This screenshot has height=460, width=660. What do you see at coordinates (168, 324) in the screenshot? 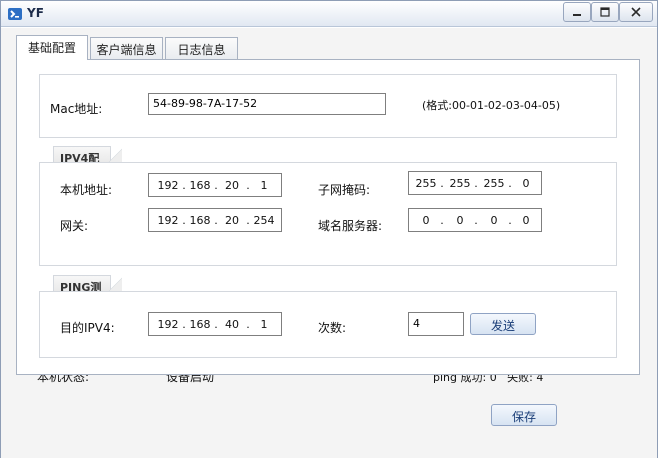
I see `ping-target-octet-1: 192` at bounding box center [168, 324].